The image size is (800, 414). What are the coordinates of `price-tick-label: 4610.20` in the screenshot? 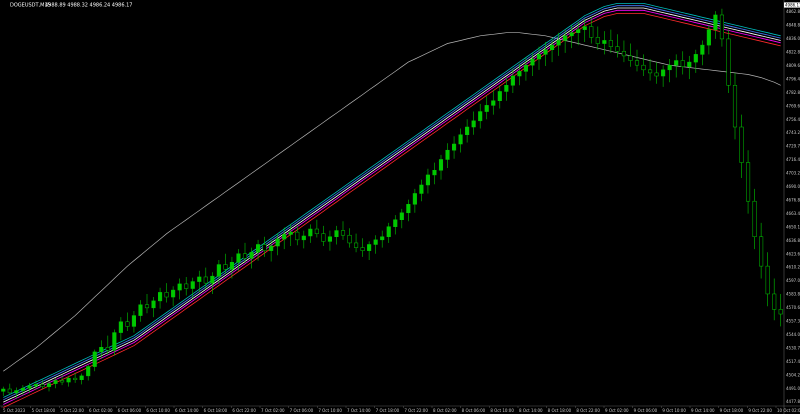 It's located at (793, 267).